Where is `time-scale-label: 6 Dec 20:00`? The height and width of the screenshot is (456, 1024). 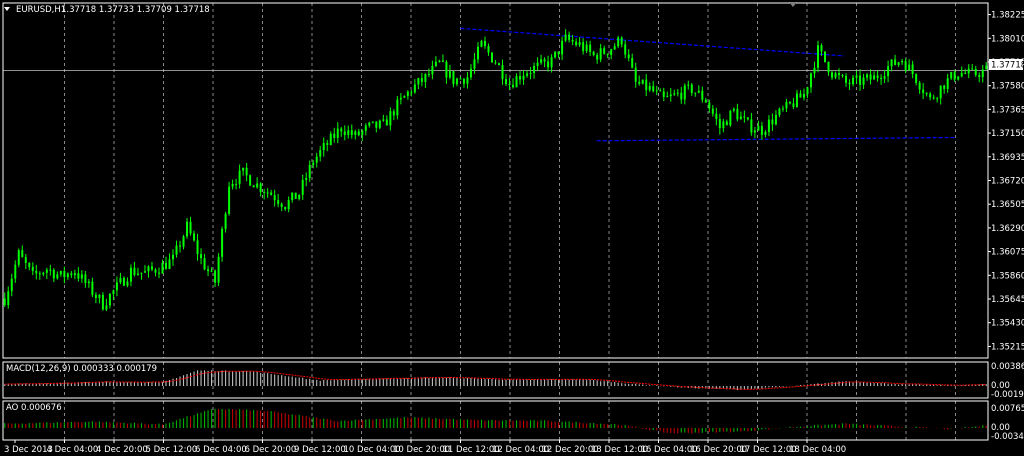 time-scale-label: 6 Dec 20:00 is located at coordinates (271, 450).